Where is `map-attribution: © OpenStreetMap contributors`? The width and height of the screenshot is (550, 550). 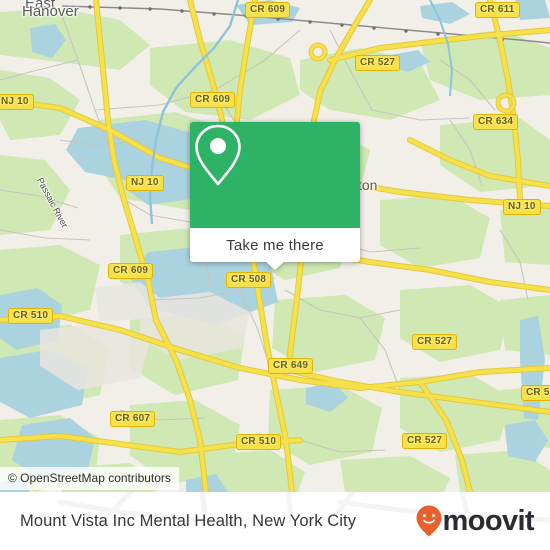 map-attribution: © OpenStreetMap contributors is located at coordinates (89, 478).